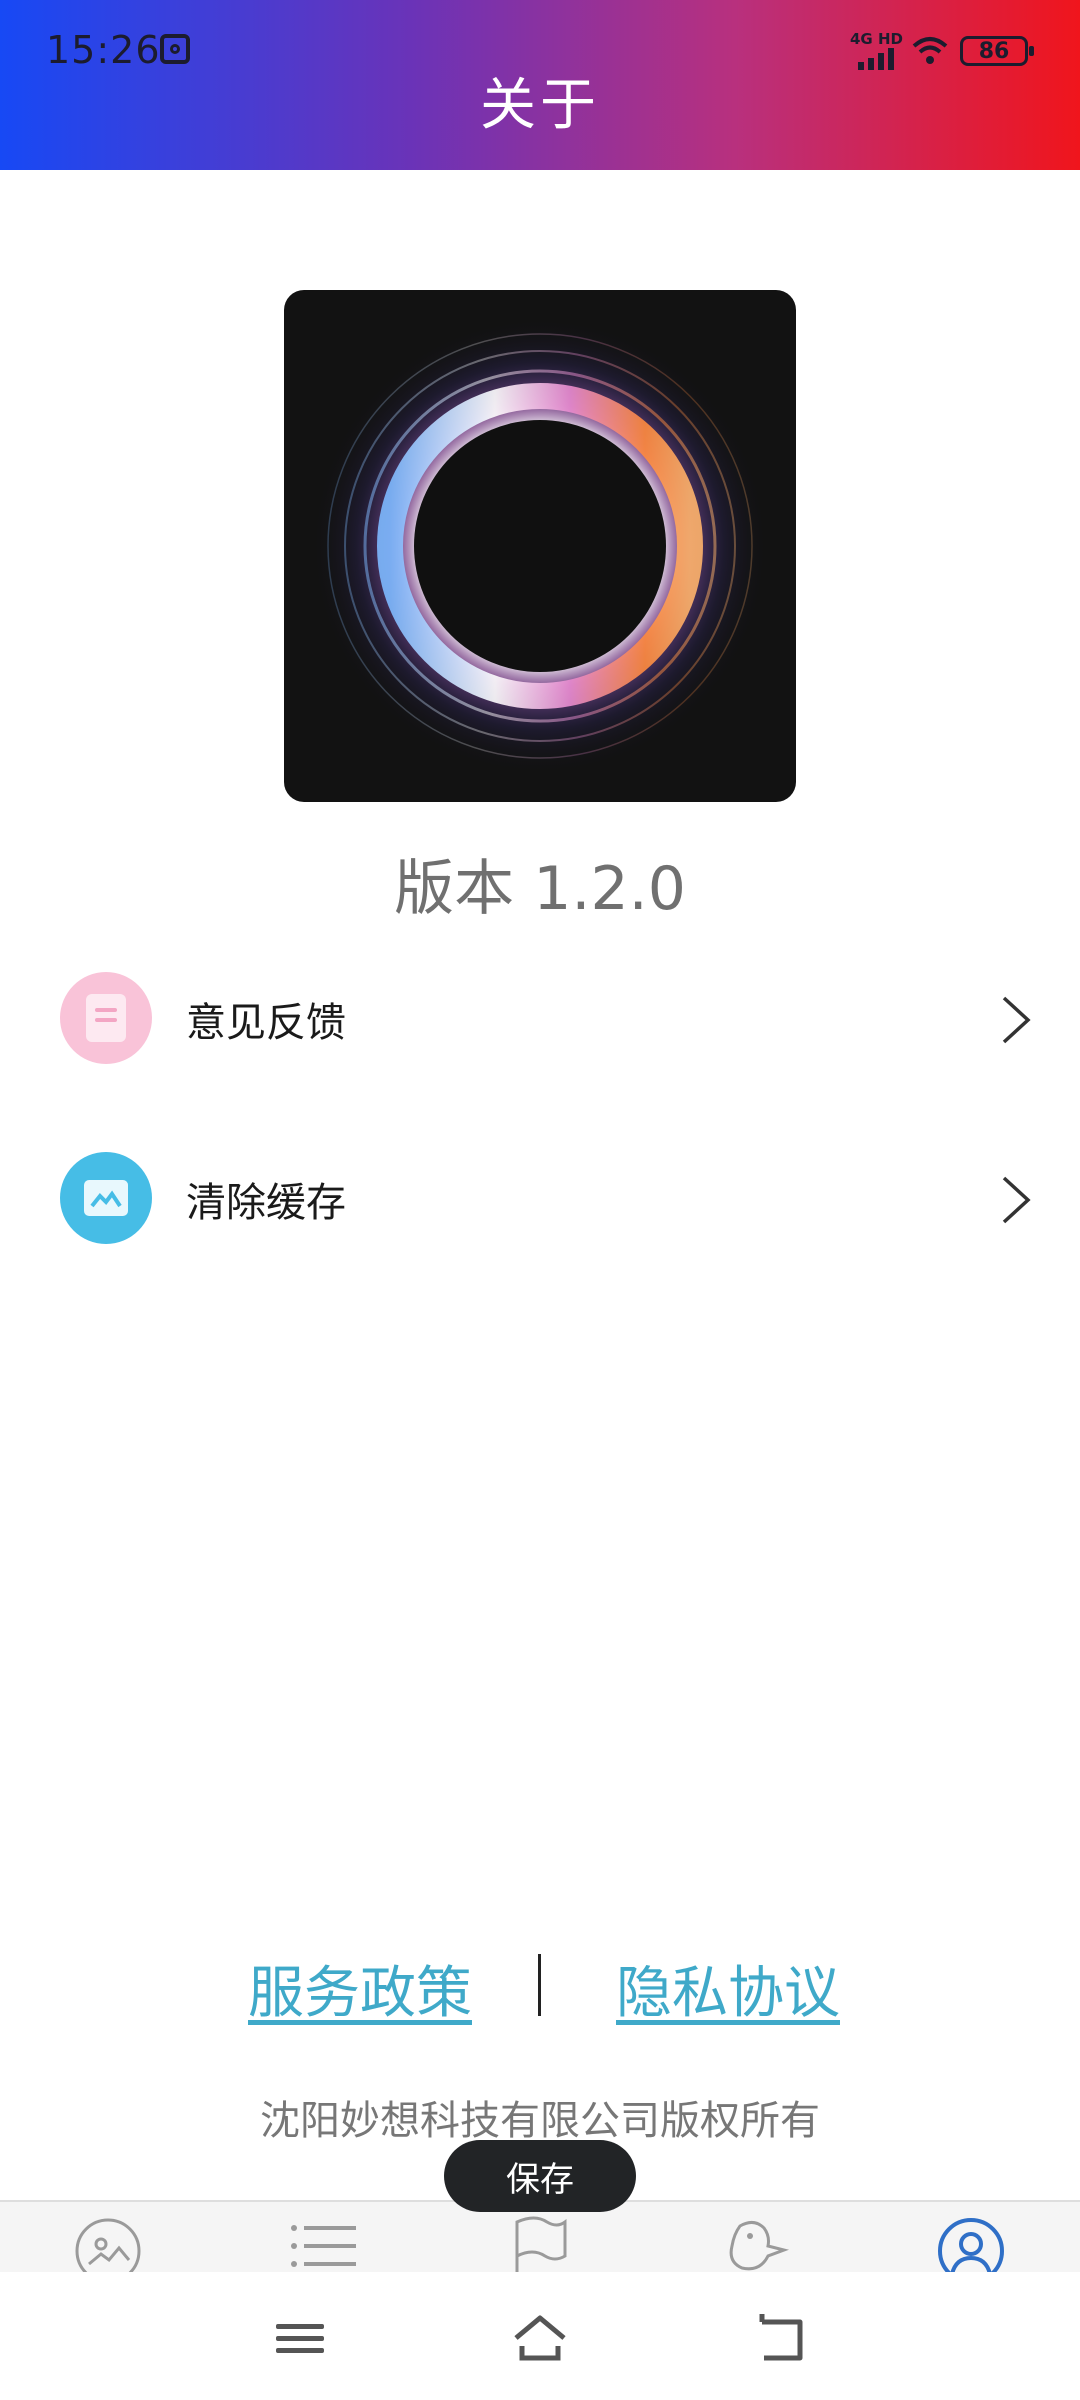  I want to click on link-divider, so click(539, 1985).